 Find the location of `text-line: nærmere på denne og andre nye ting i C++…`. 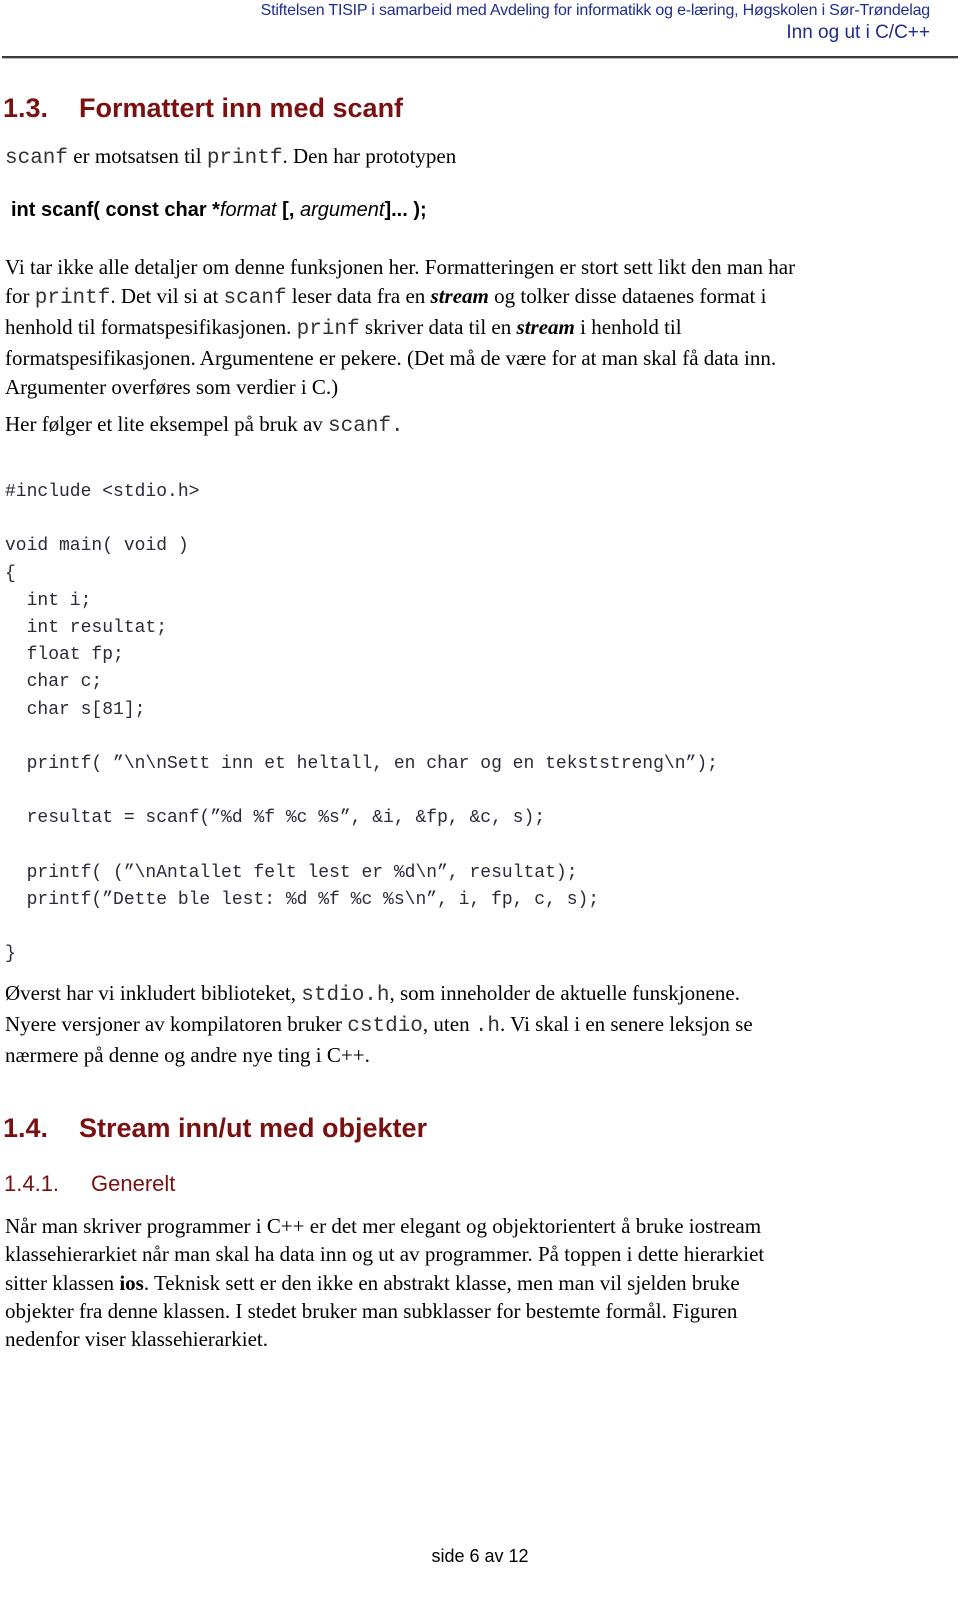

text-line: nærmere på denne og andre nye ting i C++… is located at coordinates (187, 1055).